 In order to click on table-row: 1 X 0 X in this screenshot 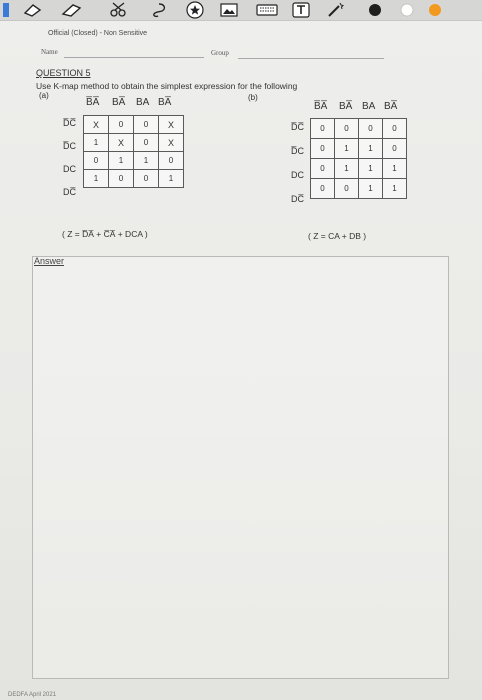, I will do `click(133, 142)`.